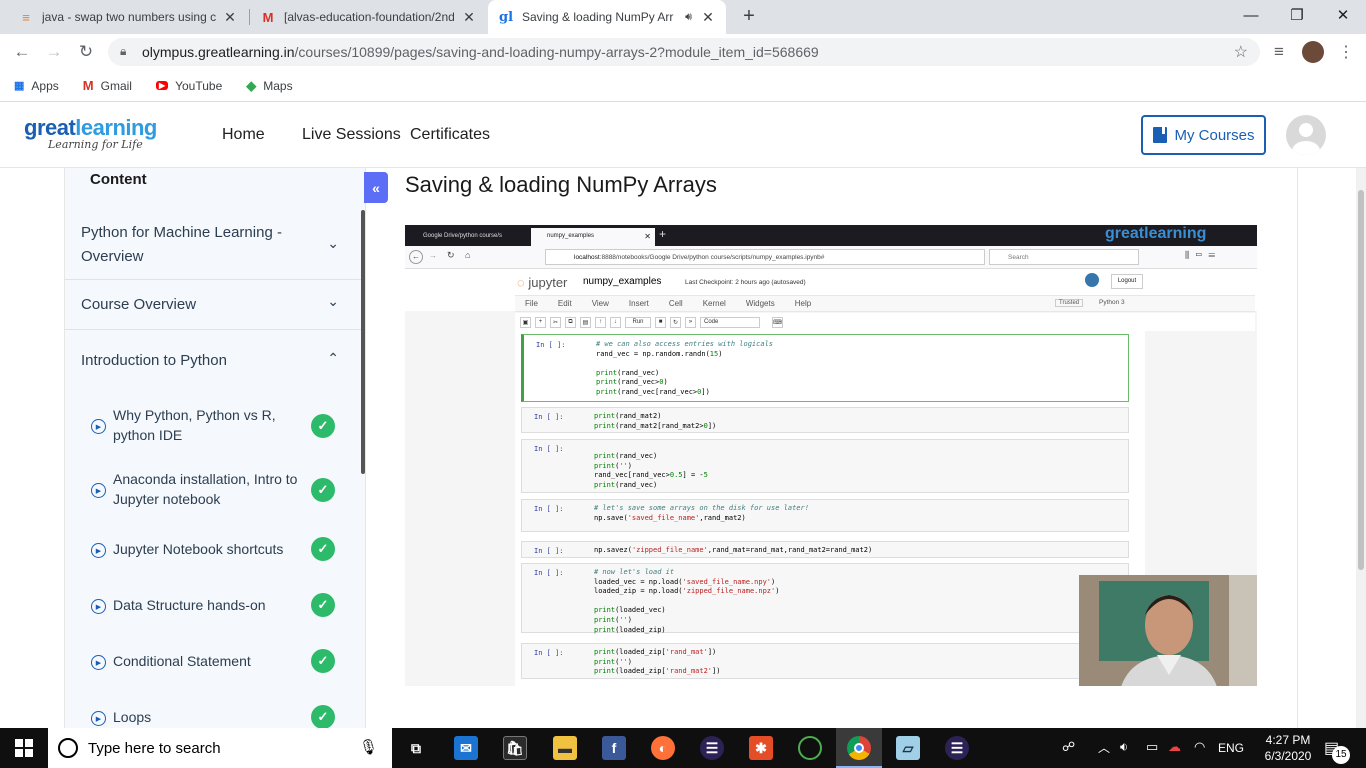 The image size is (1366, 768). I want to click on media-control-icon: ≡, so click(1279, 52).